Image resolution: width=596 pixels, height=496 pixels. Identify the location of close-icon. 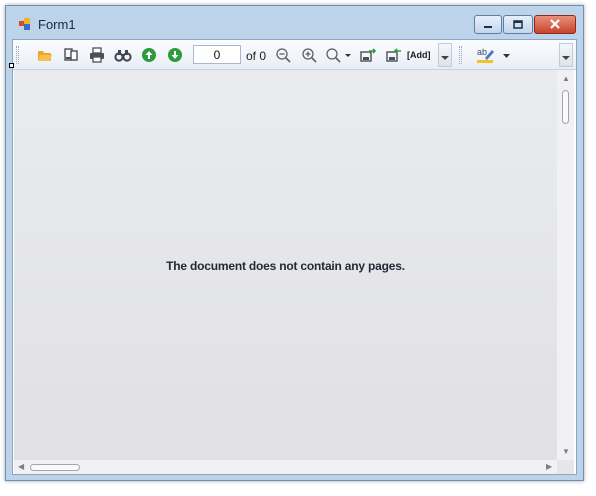
(555, 24).